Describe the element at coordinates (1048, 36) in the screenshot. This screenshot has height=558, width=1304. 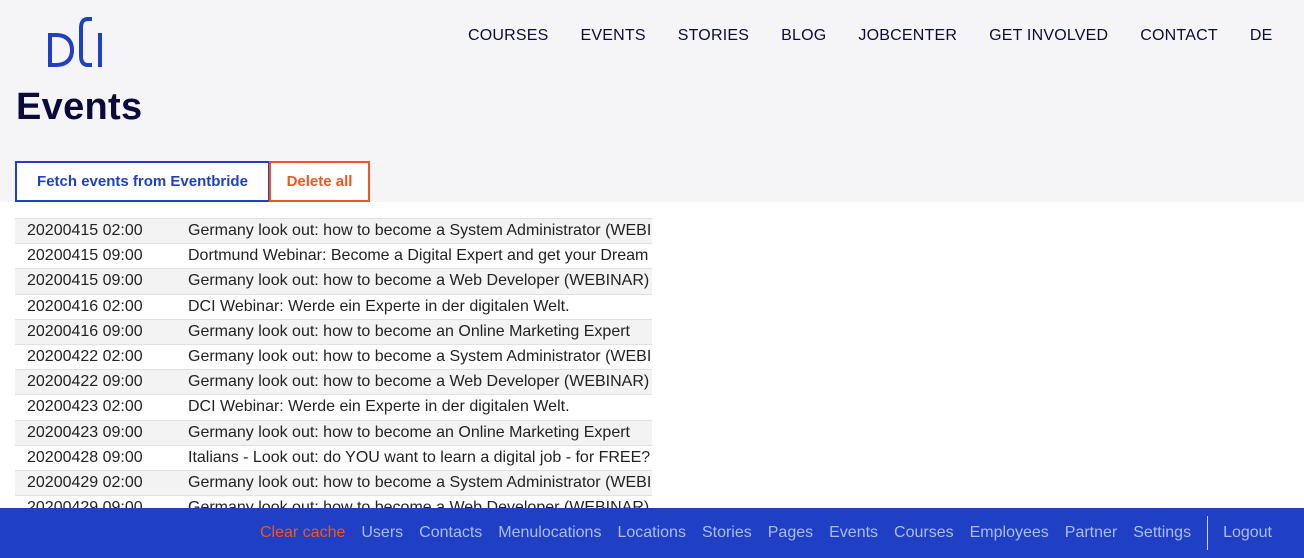
I see `nav-item-get-involved: GET INVOLVED` at that location.